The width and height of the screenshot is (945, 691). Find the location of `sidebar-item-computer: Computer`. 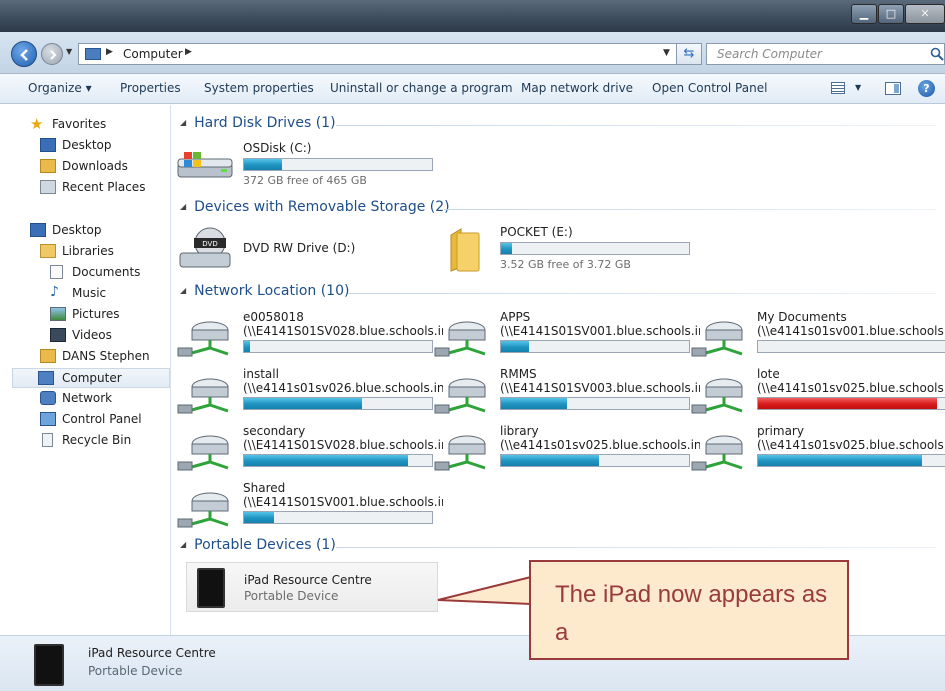

sidebar-item-computer: Computer is located at coordinates (91, 378).